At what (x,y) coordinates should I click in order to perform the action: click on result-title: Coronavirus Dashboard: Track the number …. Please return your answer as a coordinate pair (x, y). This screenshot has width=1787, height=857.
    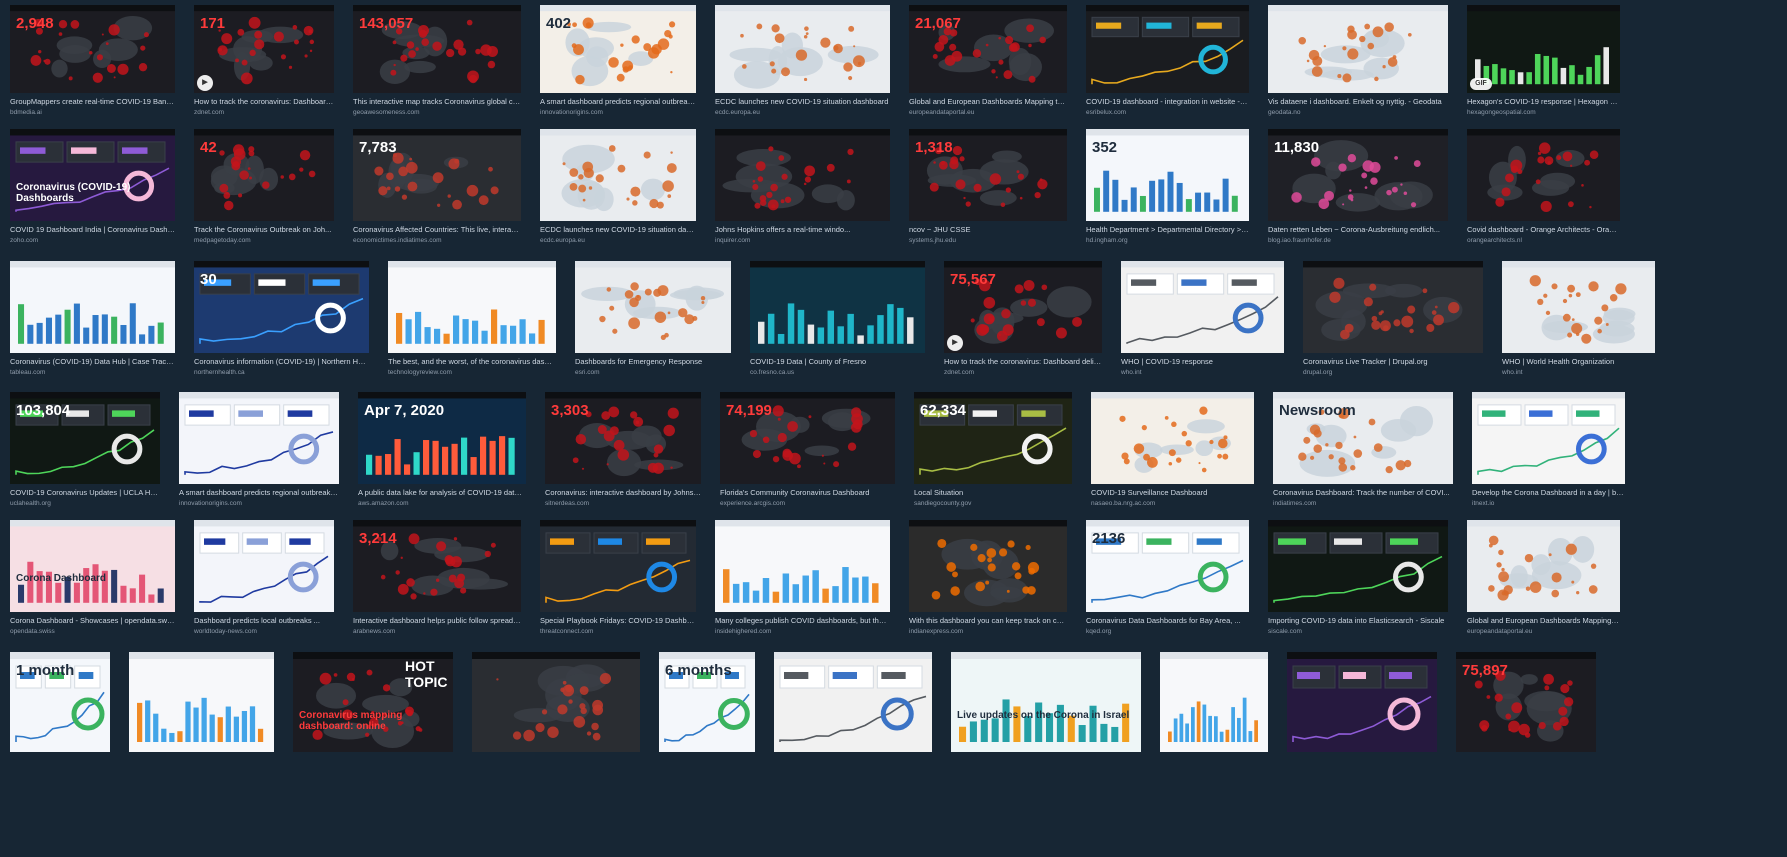
    Looking at the image, I should click on (1363, 493).